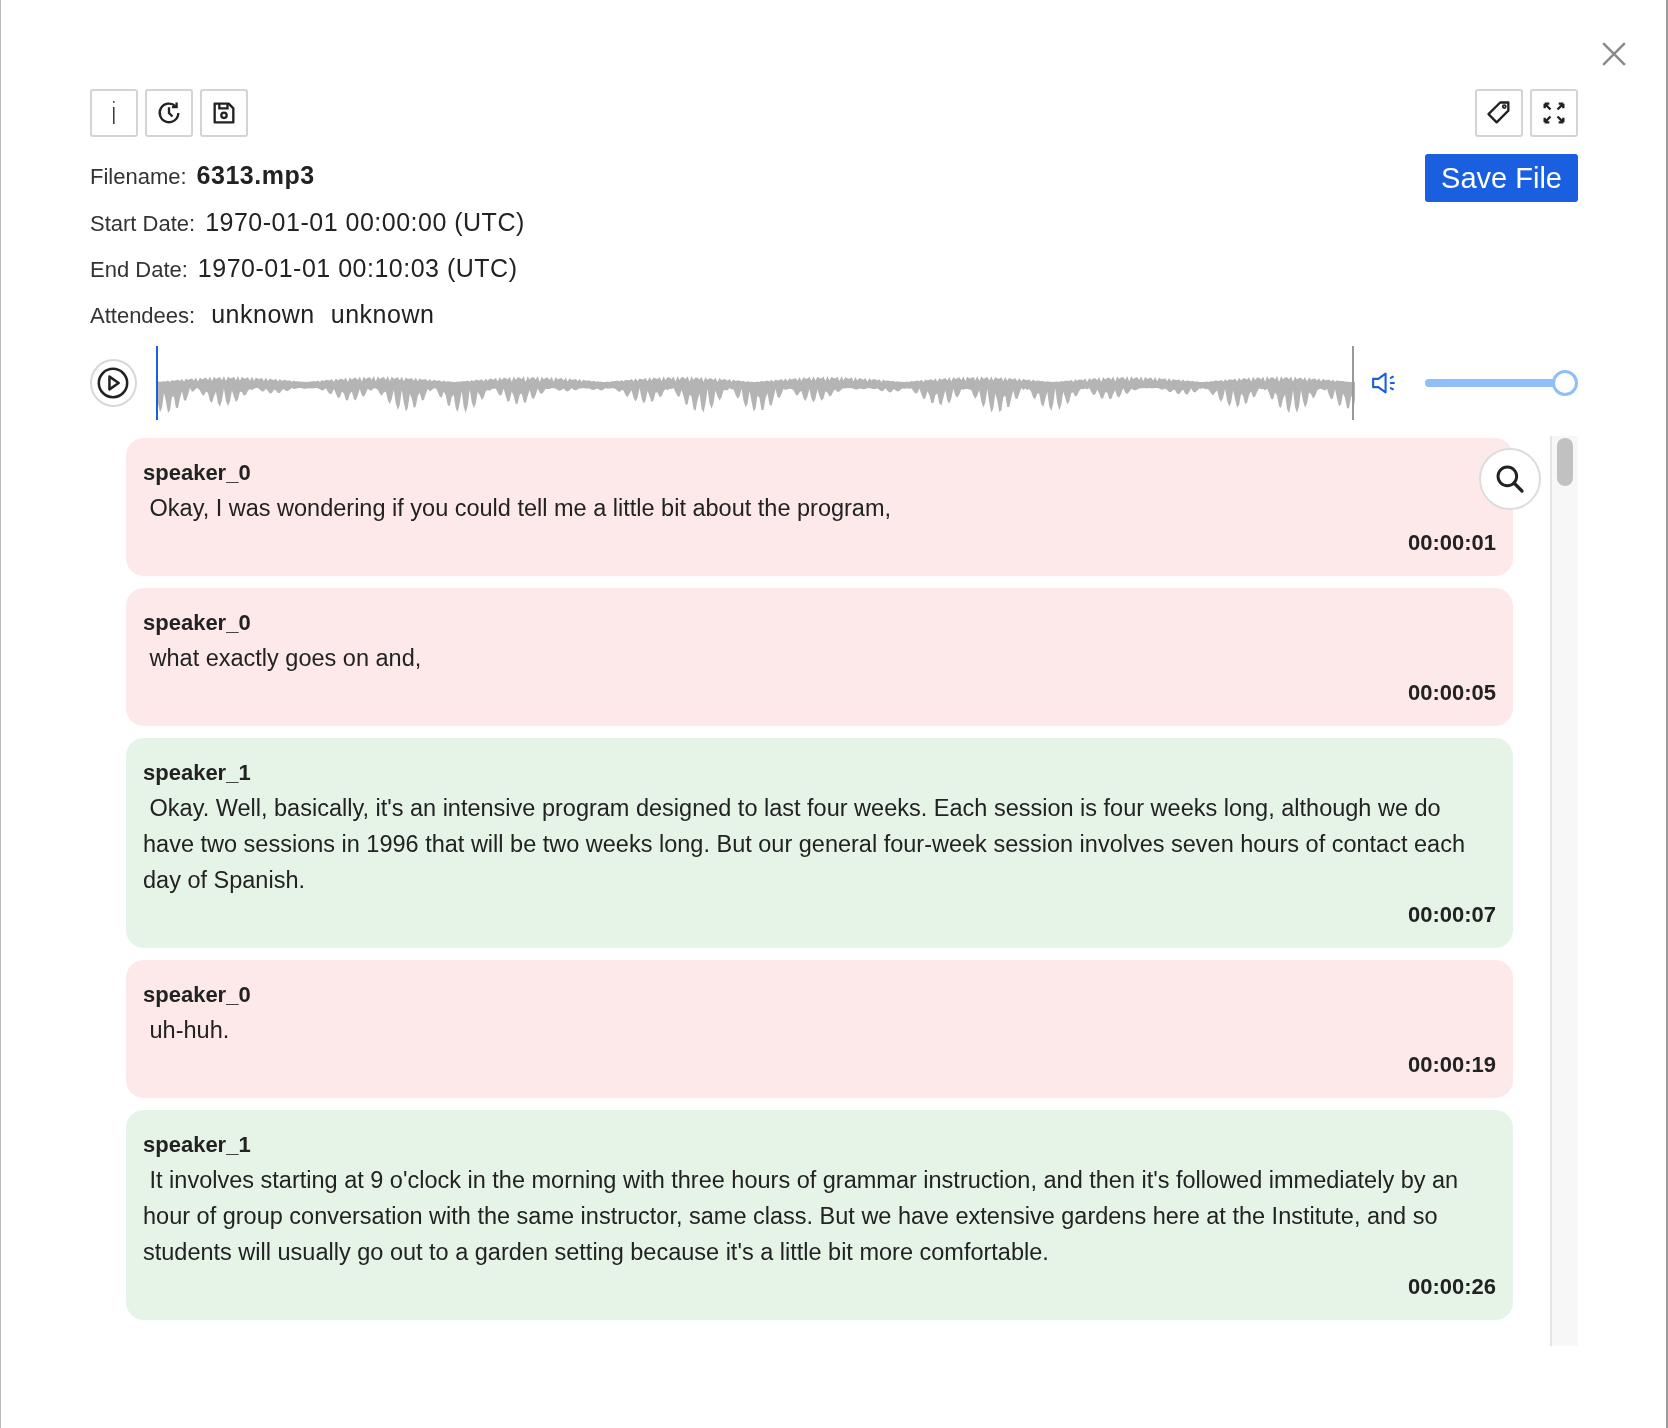  Describe the element at coordinates (143, 224) in the screenshot. I see `field-label: Start Date:` at that location.